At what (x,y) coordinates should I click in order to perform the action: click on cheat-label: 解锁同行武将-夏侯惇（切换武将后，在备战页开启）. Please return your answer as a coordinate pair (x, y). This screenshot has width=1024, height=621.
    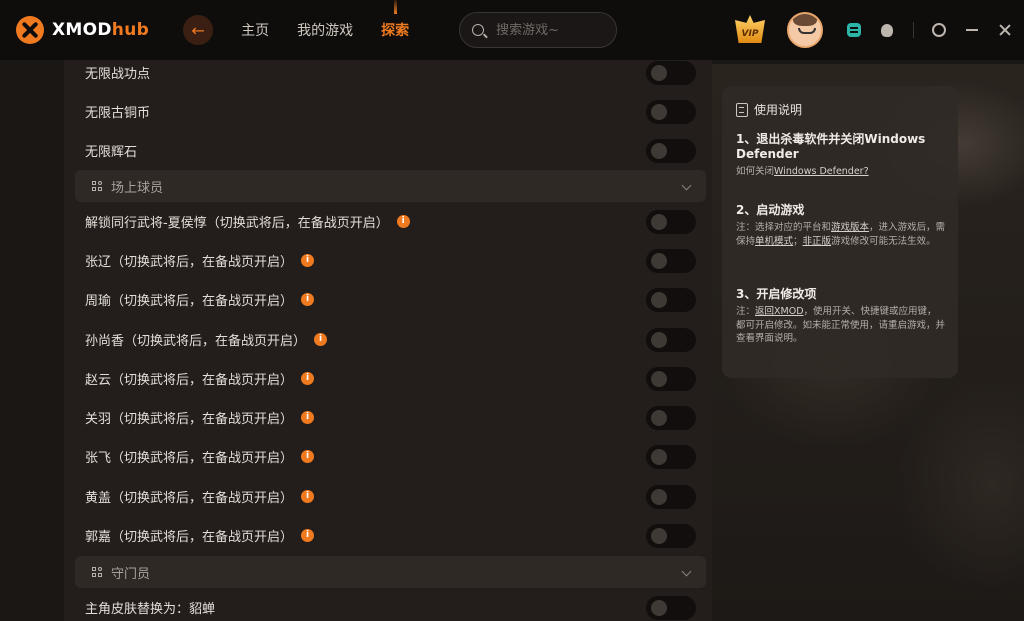
    Looking at the image, I should click on (237, 223).